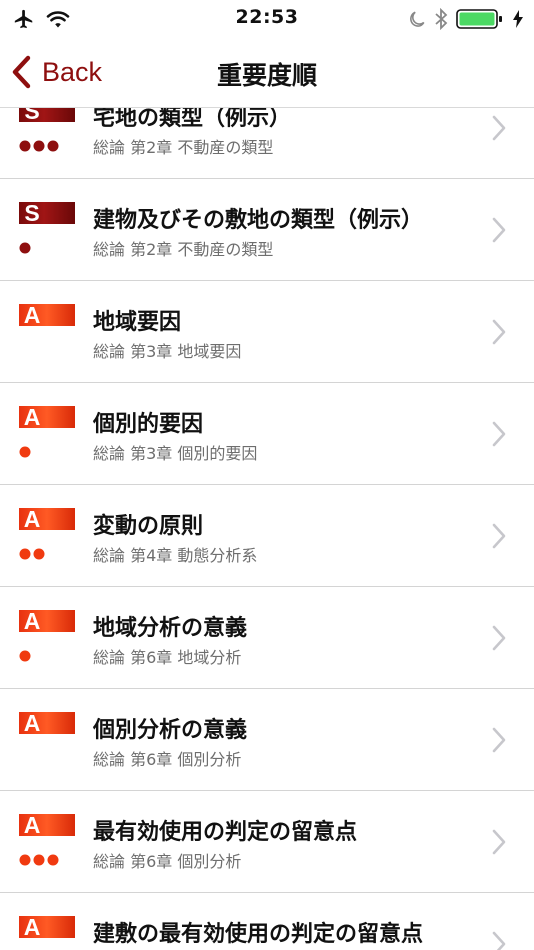 The height and width of the screenshot is (950, 534). Describe the element at coordinates (441, 19) in the screenshot. I see `bluetooth-icon` at that location.